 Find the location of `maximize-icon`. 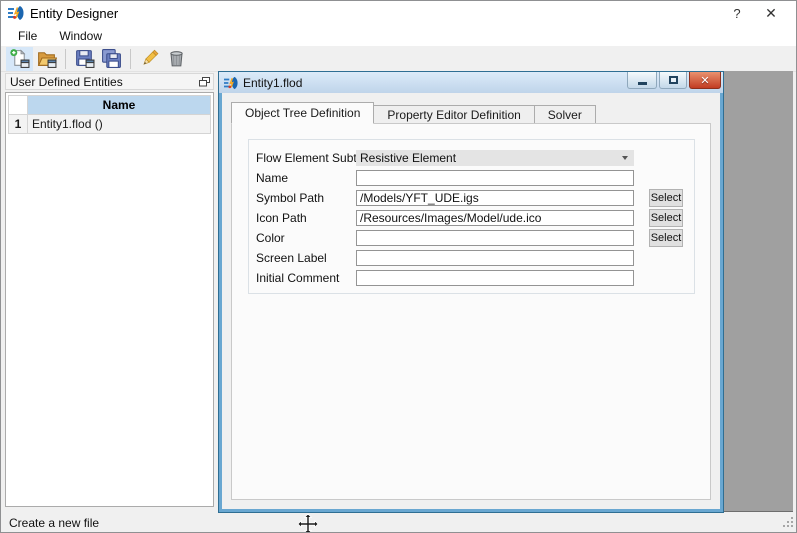

maximize-icon is located at coordinates (673, 80).